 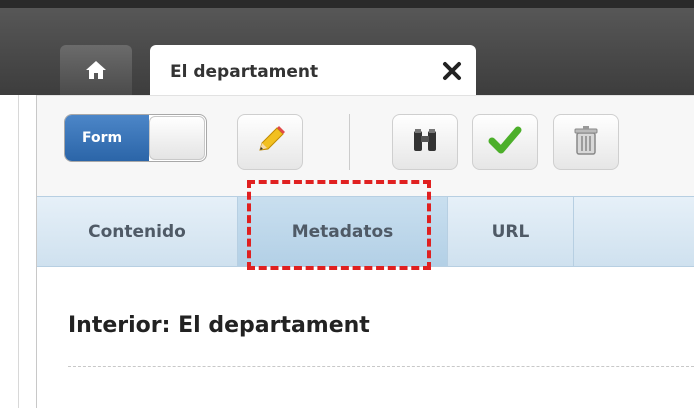 I want to click on tab-metadatos-label: Metadatos, so click(x=342, y=231).